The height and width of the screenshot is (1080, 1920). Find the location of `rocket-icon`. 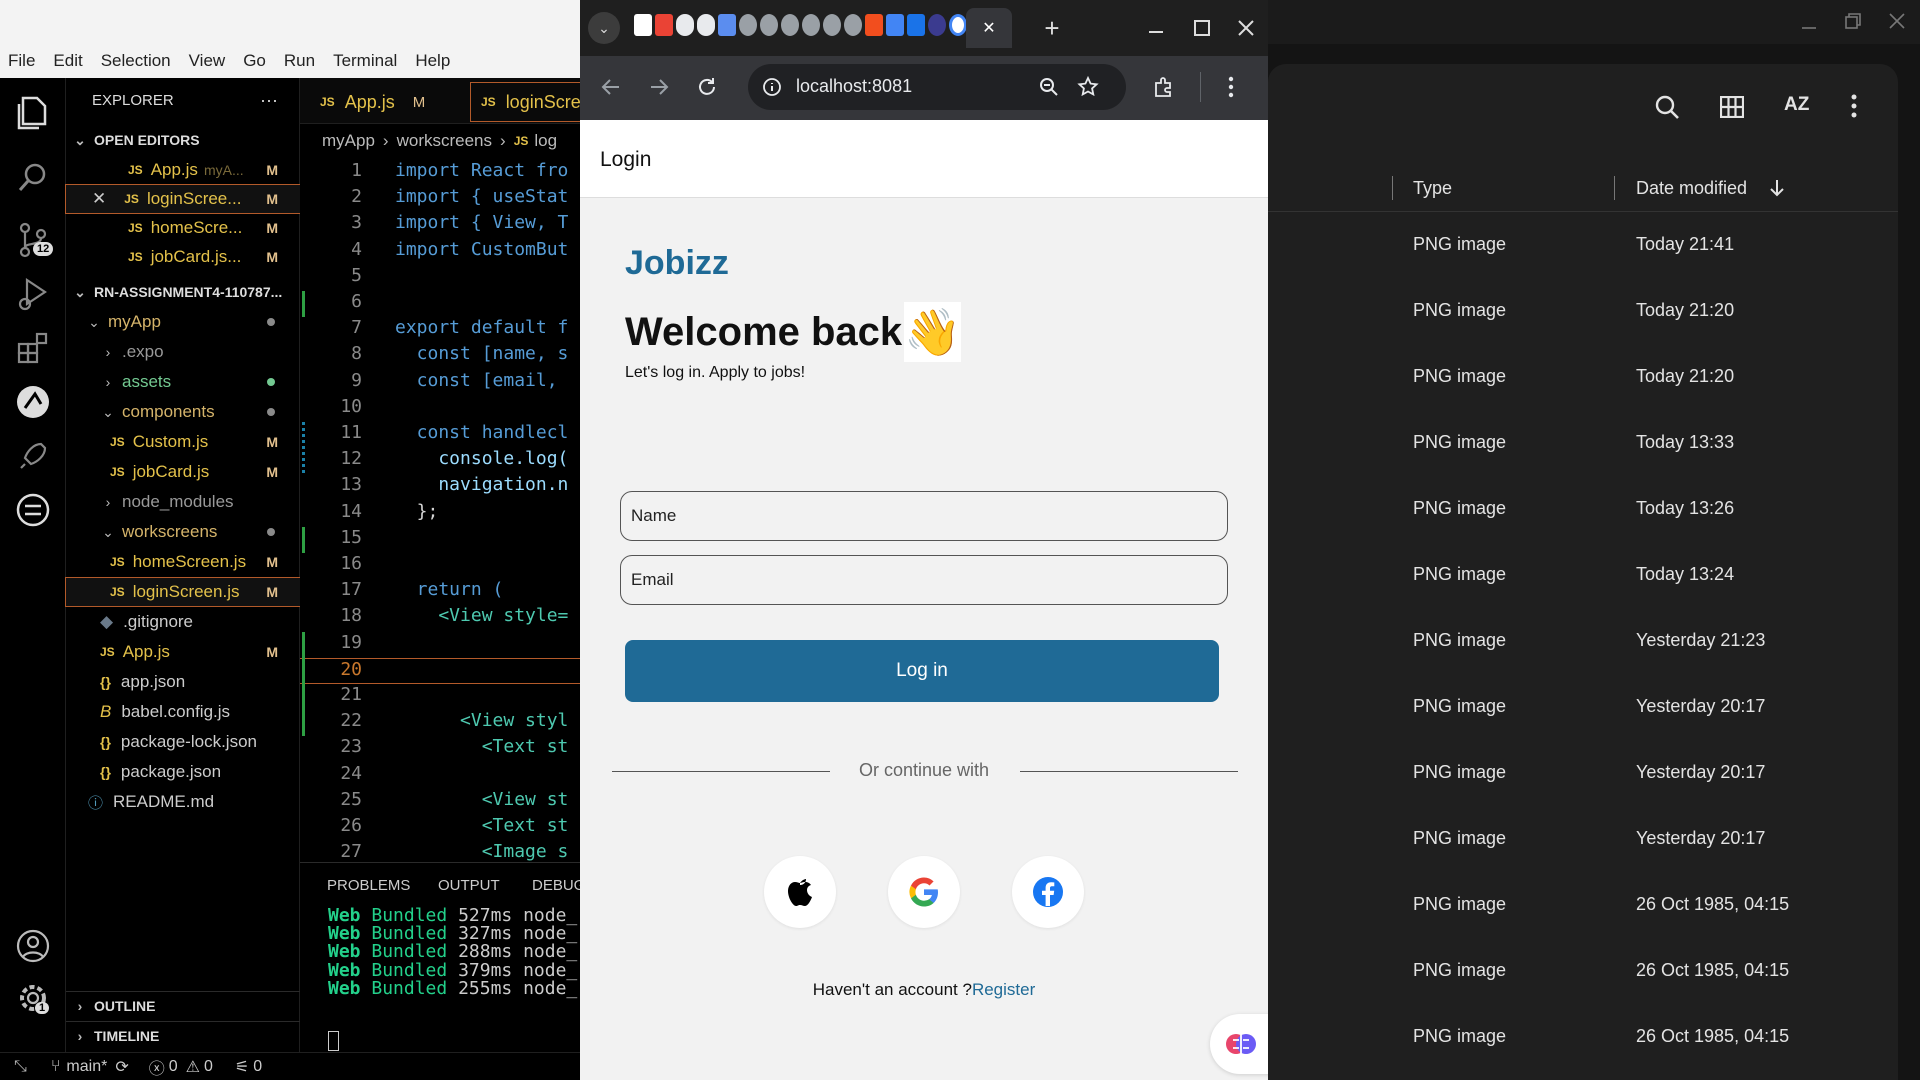

rocket-icon is located at coordinates (33, 456).